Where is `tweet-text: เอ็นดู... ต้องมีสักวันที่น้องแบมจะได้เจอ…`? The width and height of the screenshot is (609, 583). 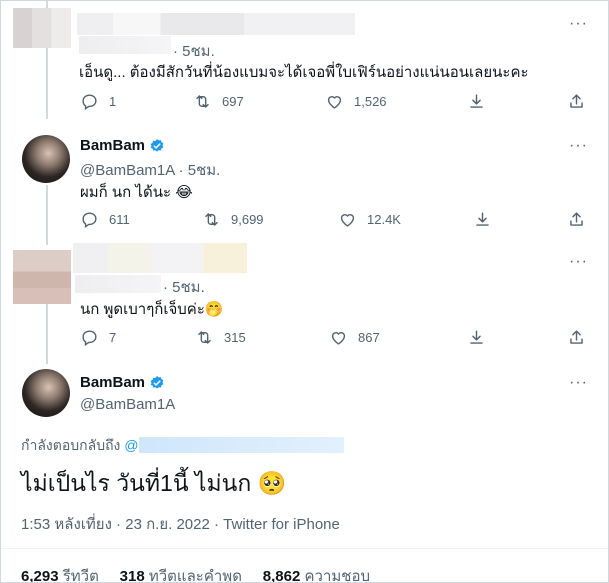 tweet-text: เอ็นดู... ต้องมีสักวันที่น้องแบมจะได้เจอ… is located at coordinates (304, 72).